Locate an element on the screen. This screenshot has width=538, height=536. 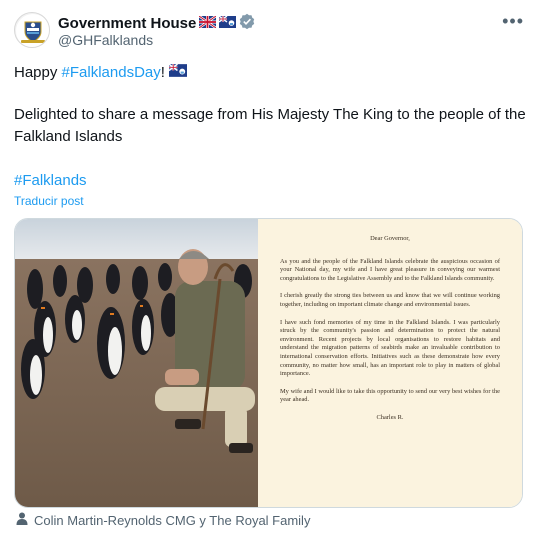
tweet-text-prefix: Happy is located at coordinates (38, 72).